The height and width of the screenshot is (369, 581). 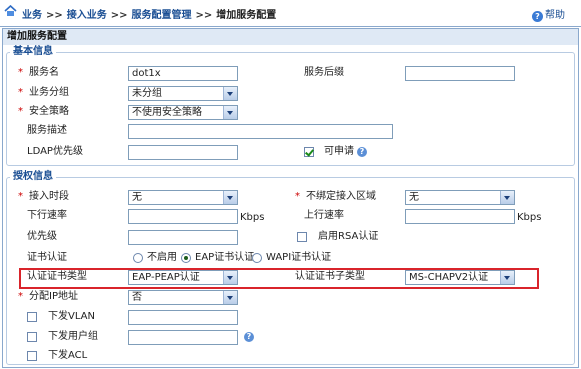 What do you see at coordinates (555, 15) in the screenshot?
I see `help-label: 帮助` at bounding box center [555, 15].